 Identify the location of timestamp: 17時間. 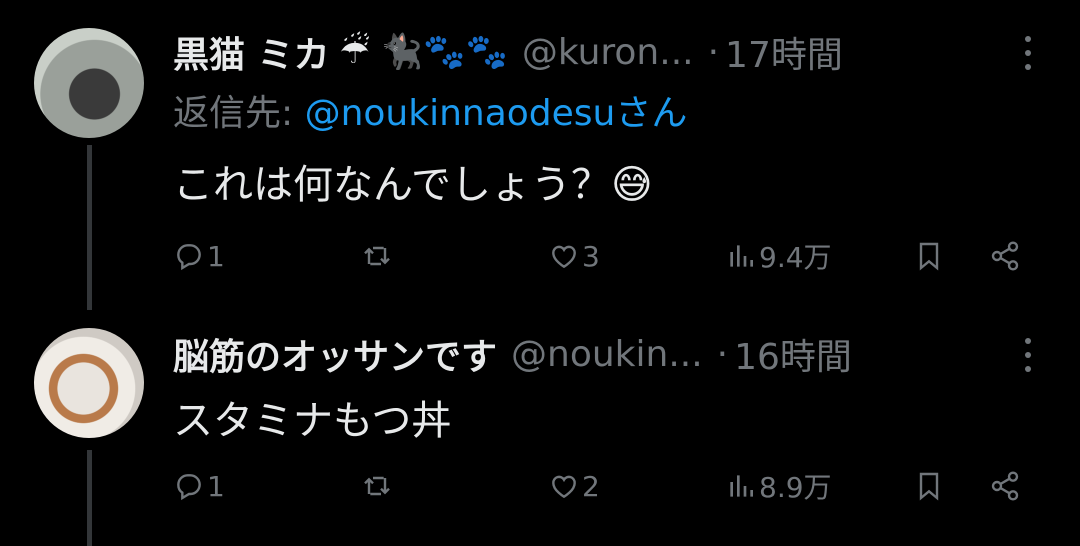
(784, 52).